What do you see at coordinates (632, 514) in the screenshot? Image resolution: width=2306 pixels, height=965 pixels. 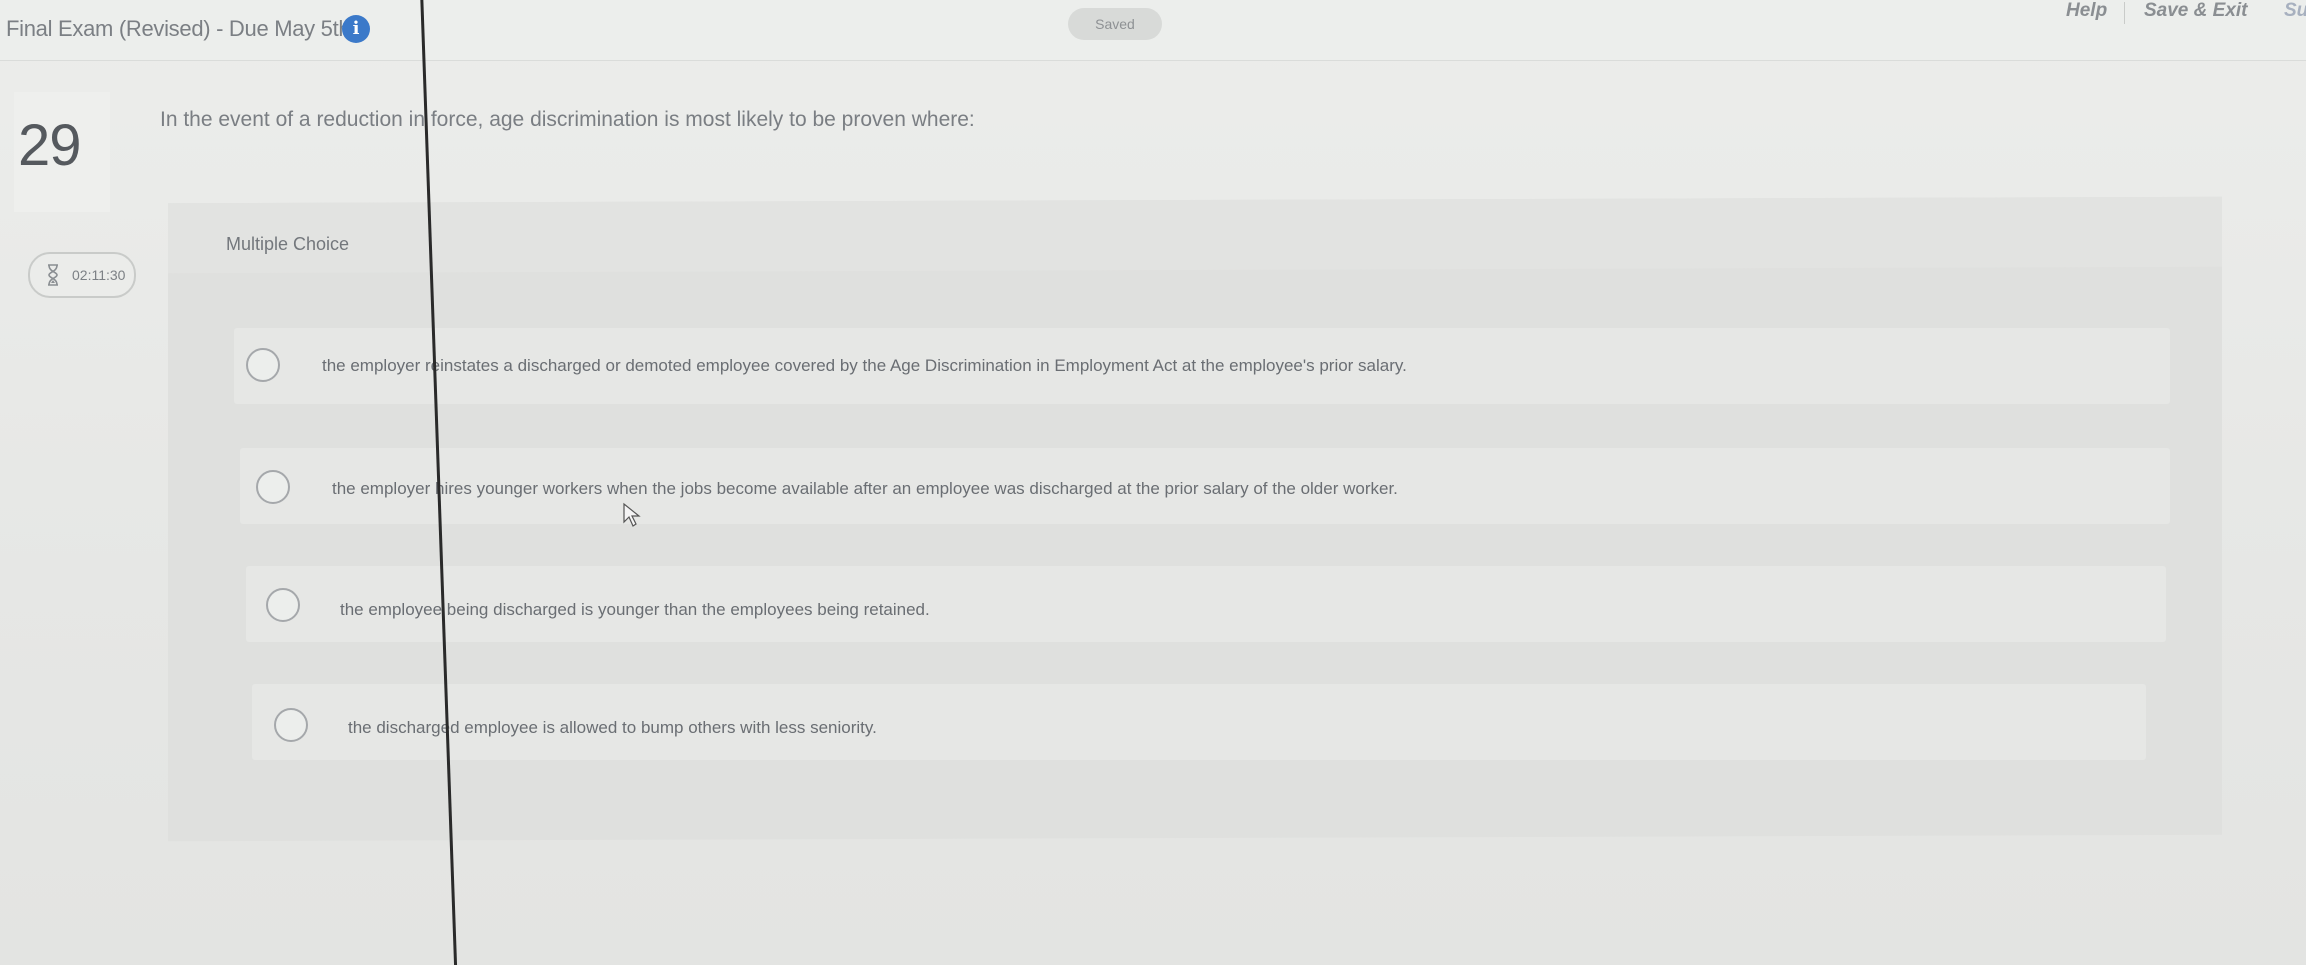 I see `mouse-cursor-icon` at bounding box center [632, 514].